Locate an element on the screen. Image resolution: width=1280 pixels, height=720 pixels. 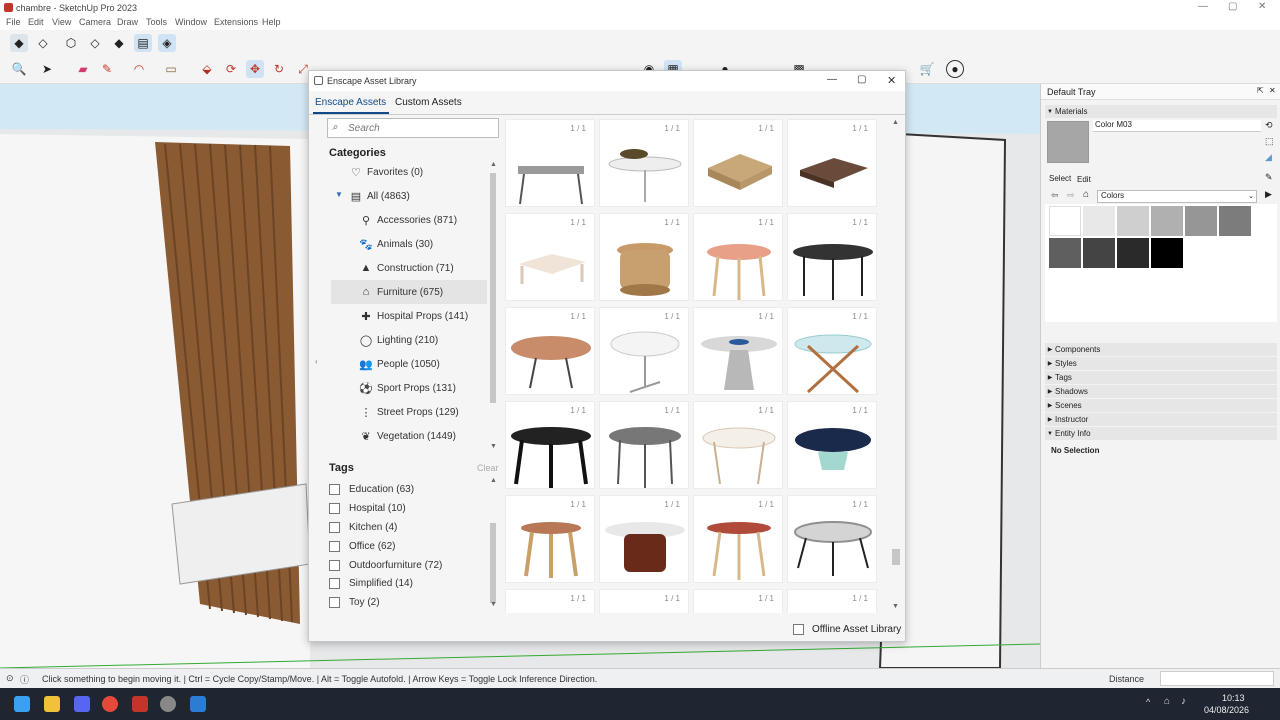
minimize-icon: — is located at coordinates (1203, 6).